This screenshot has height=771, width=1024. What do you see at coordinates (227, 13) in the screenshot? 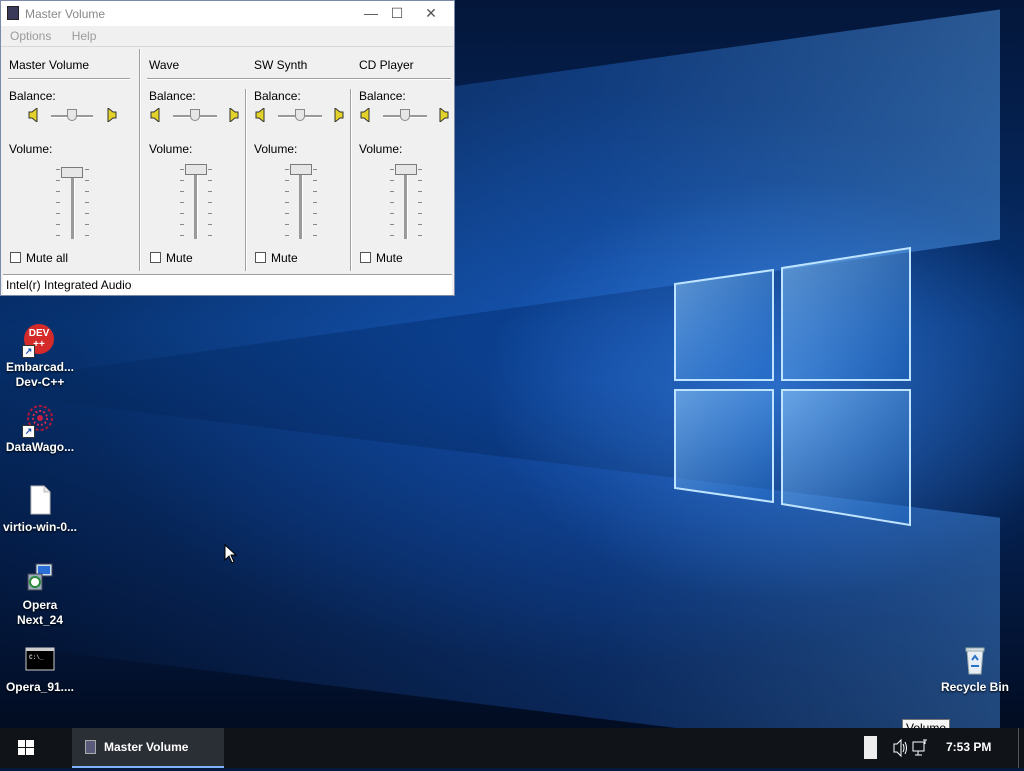
I see `window-titlebar: Master Volume — ☐ ✕` at bounding box center [227, 13].